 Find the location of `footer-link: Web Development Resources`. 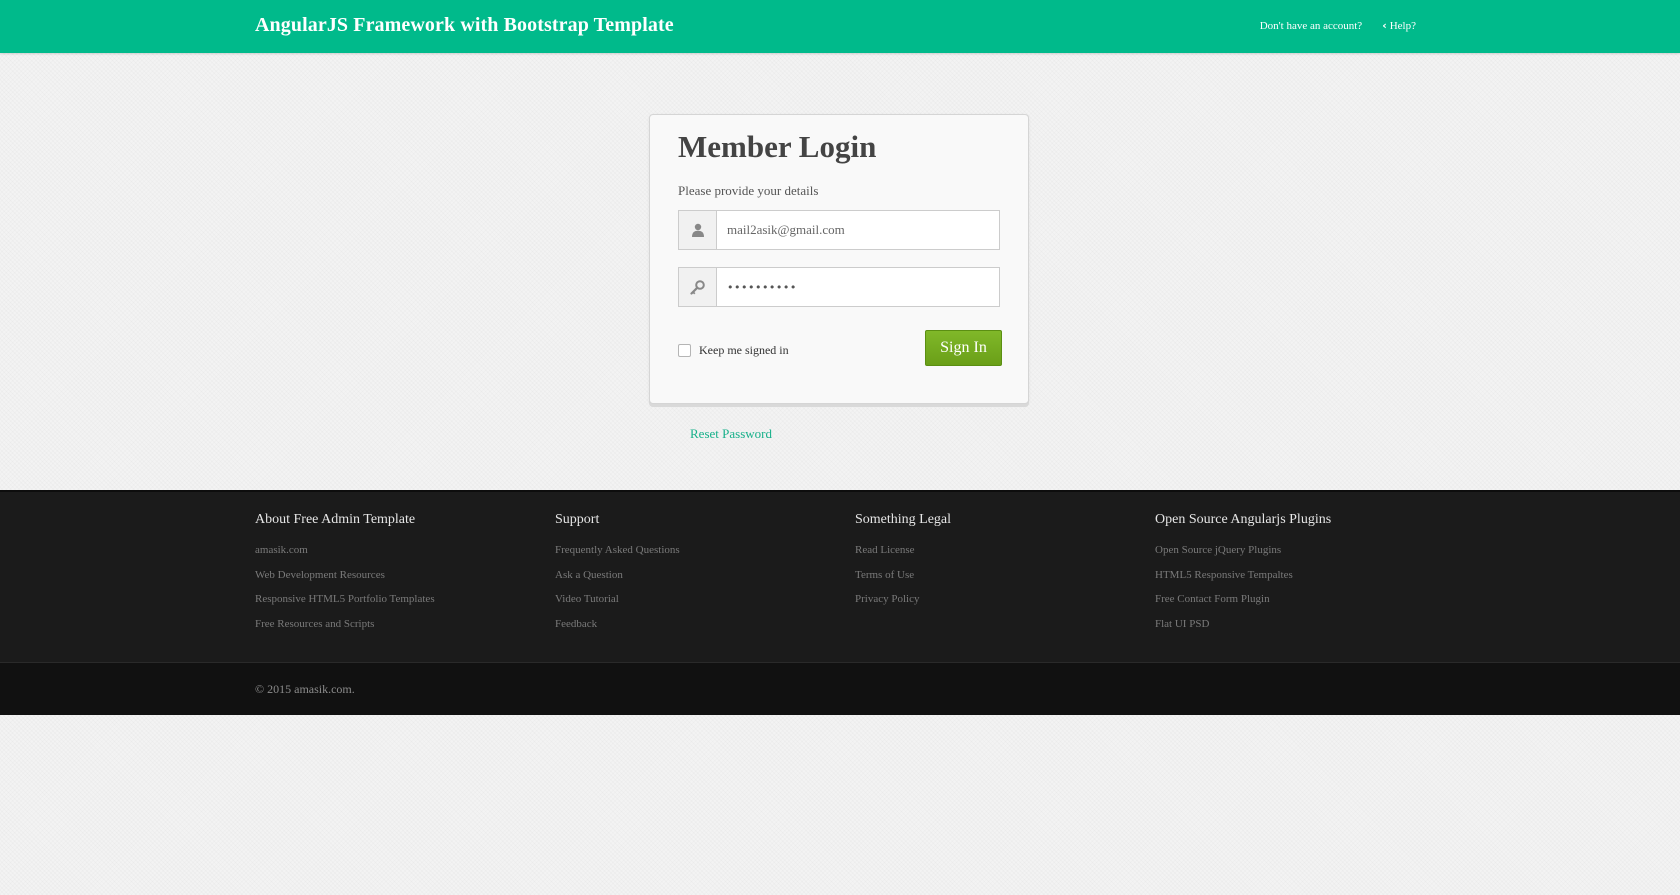

footer-link: Web Development Resources is located at coordinates (345, 575).